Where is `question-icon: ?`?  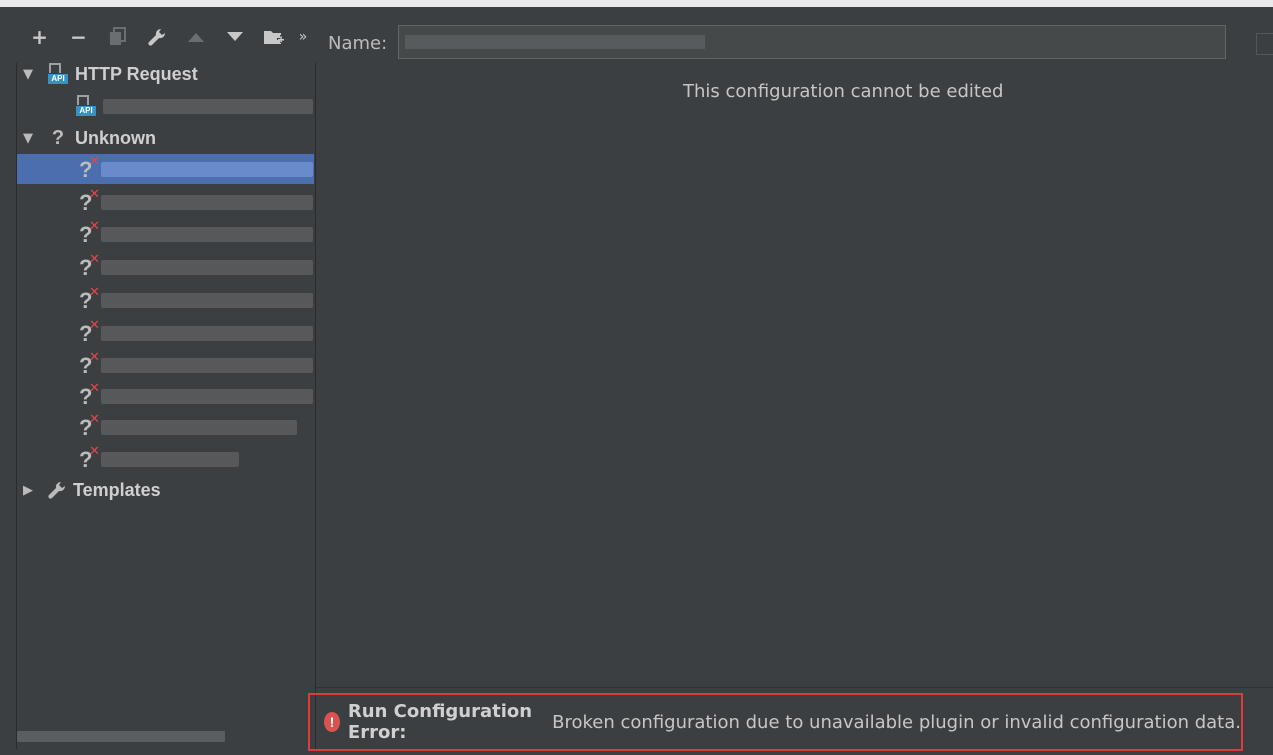
question-icon: ? is located at coordinates (58, 137).